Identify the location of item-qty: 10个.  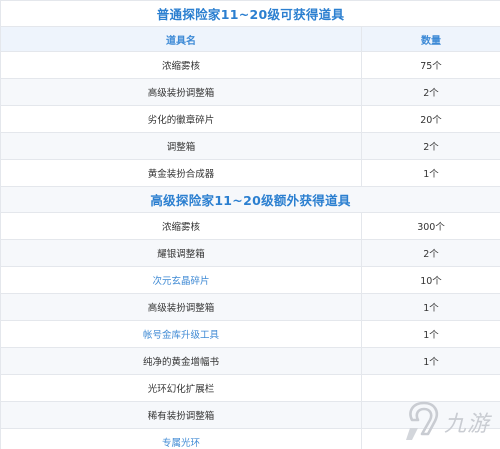
(430, 280).